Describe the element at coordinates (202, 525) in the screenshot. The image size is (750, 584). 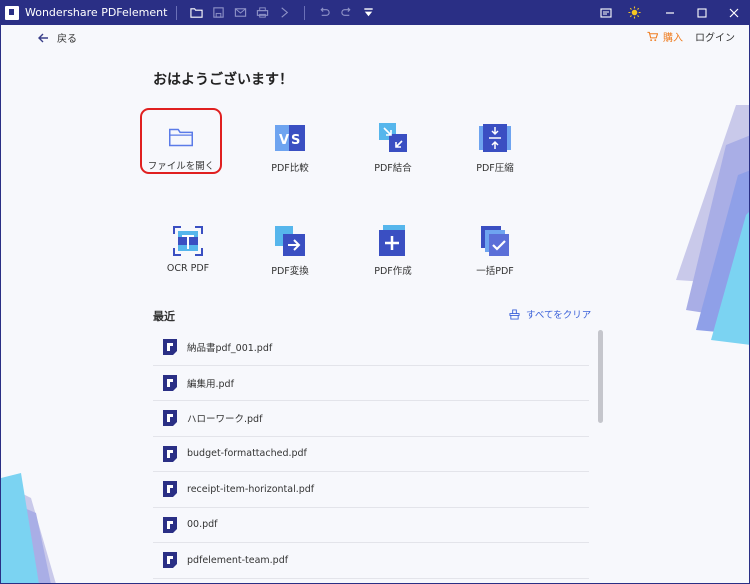
I see `recent-file-name: 00.pdf` at that location.